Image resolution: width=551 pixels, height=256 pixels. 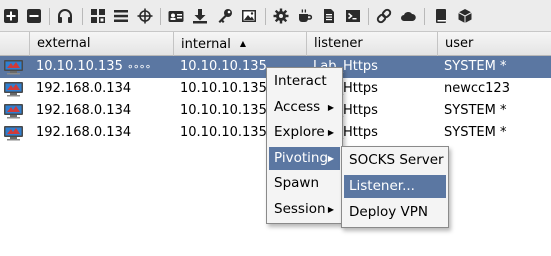 I want to click on sort-ascending-icon: ▲, so click(x=243, y=43).